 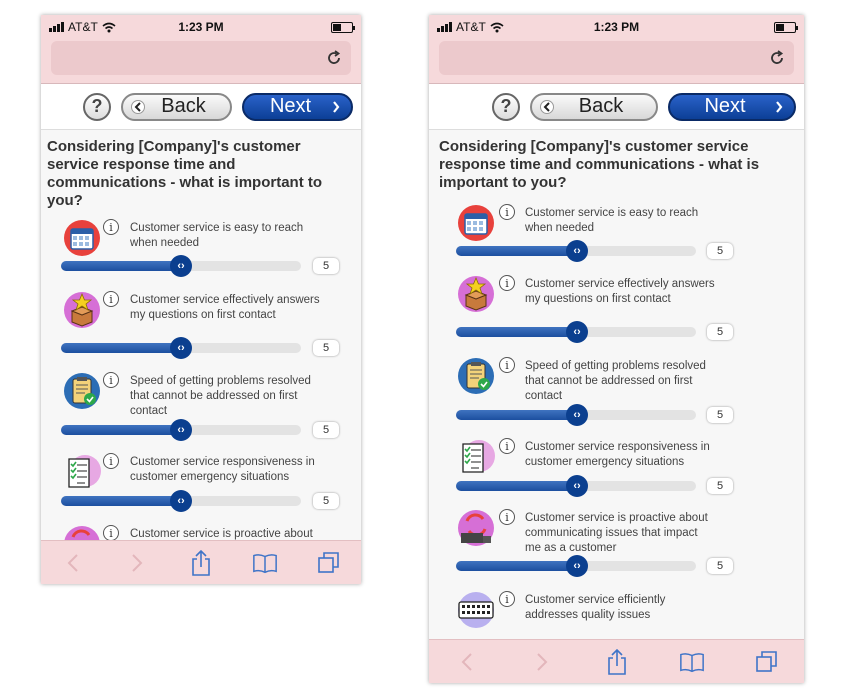 I want to click on keyboard-icon, so click(x=476, y=610).